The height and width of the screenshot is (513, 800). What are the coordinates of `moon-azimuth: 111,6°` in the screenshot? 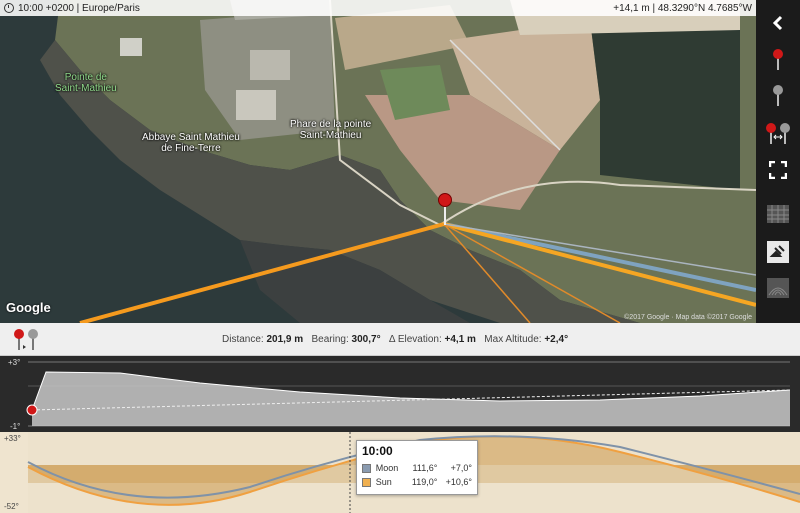 It's located at (425, 468).